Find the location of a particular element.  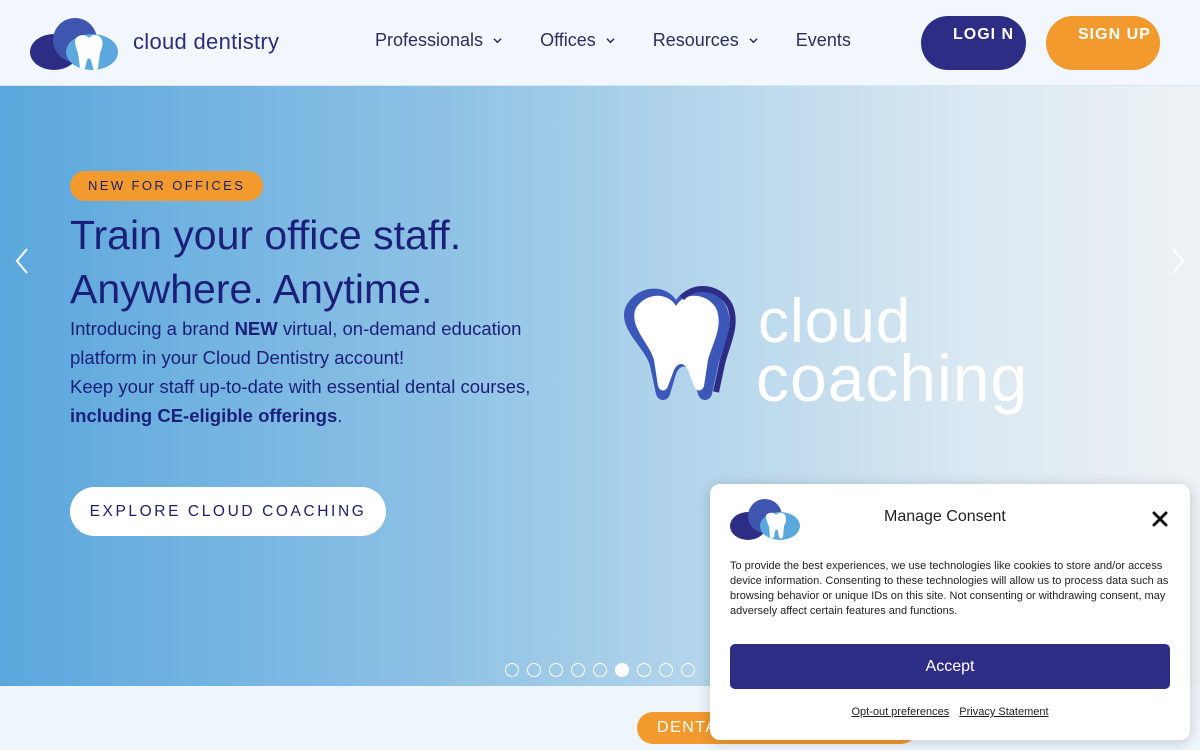

privacy-statement-link: Privacy Statement is located at coordinates (1003, 712).